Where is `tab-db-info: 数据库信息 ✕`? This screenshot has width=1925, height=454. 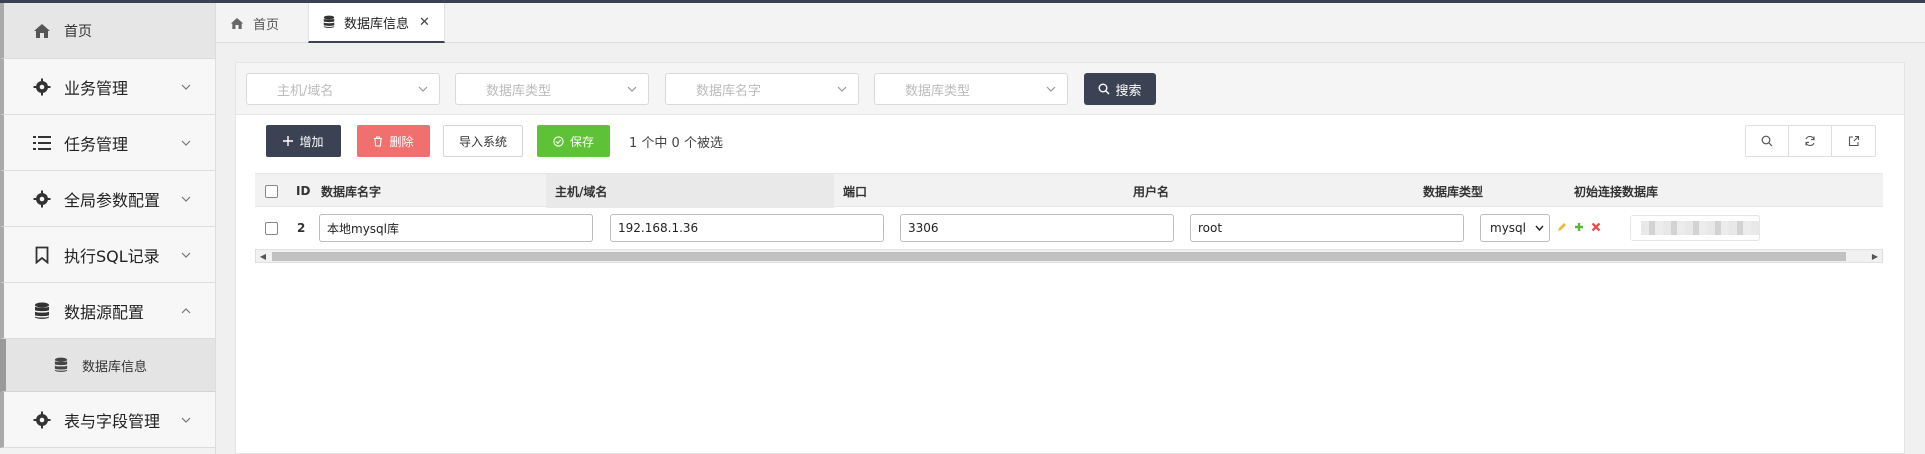
tab-db-info: 数据库信息 ✕ is located at coordinates (376, 23).